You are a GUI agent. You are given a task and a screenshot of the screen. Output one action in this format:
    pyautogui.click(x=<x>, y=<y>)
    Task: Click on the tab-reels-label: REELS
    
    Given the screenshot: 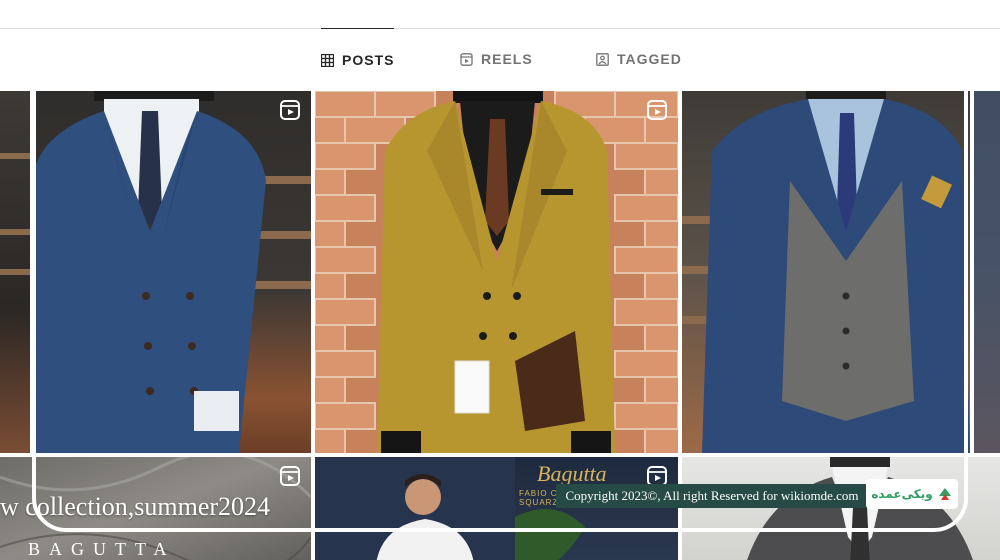 What is the action you would take?
    pyautogui.click(x=507, y=59)
    